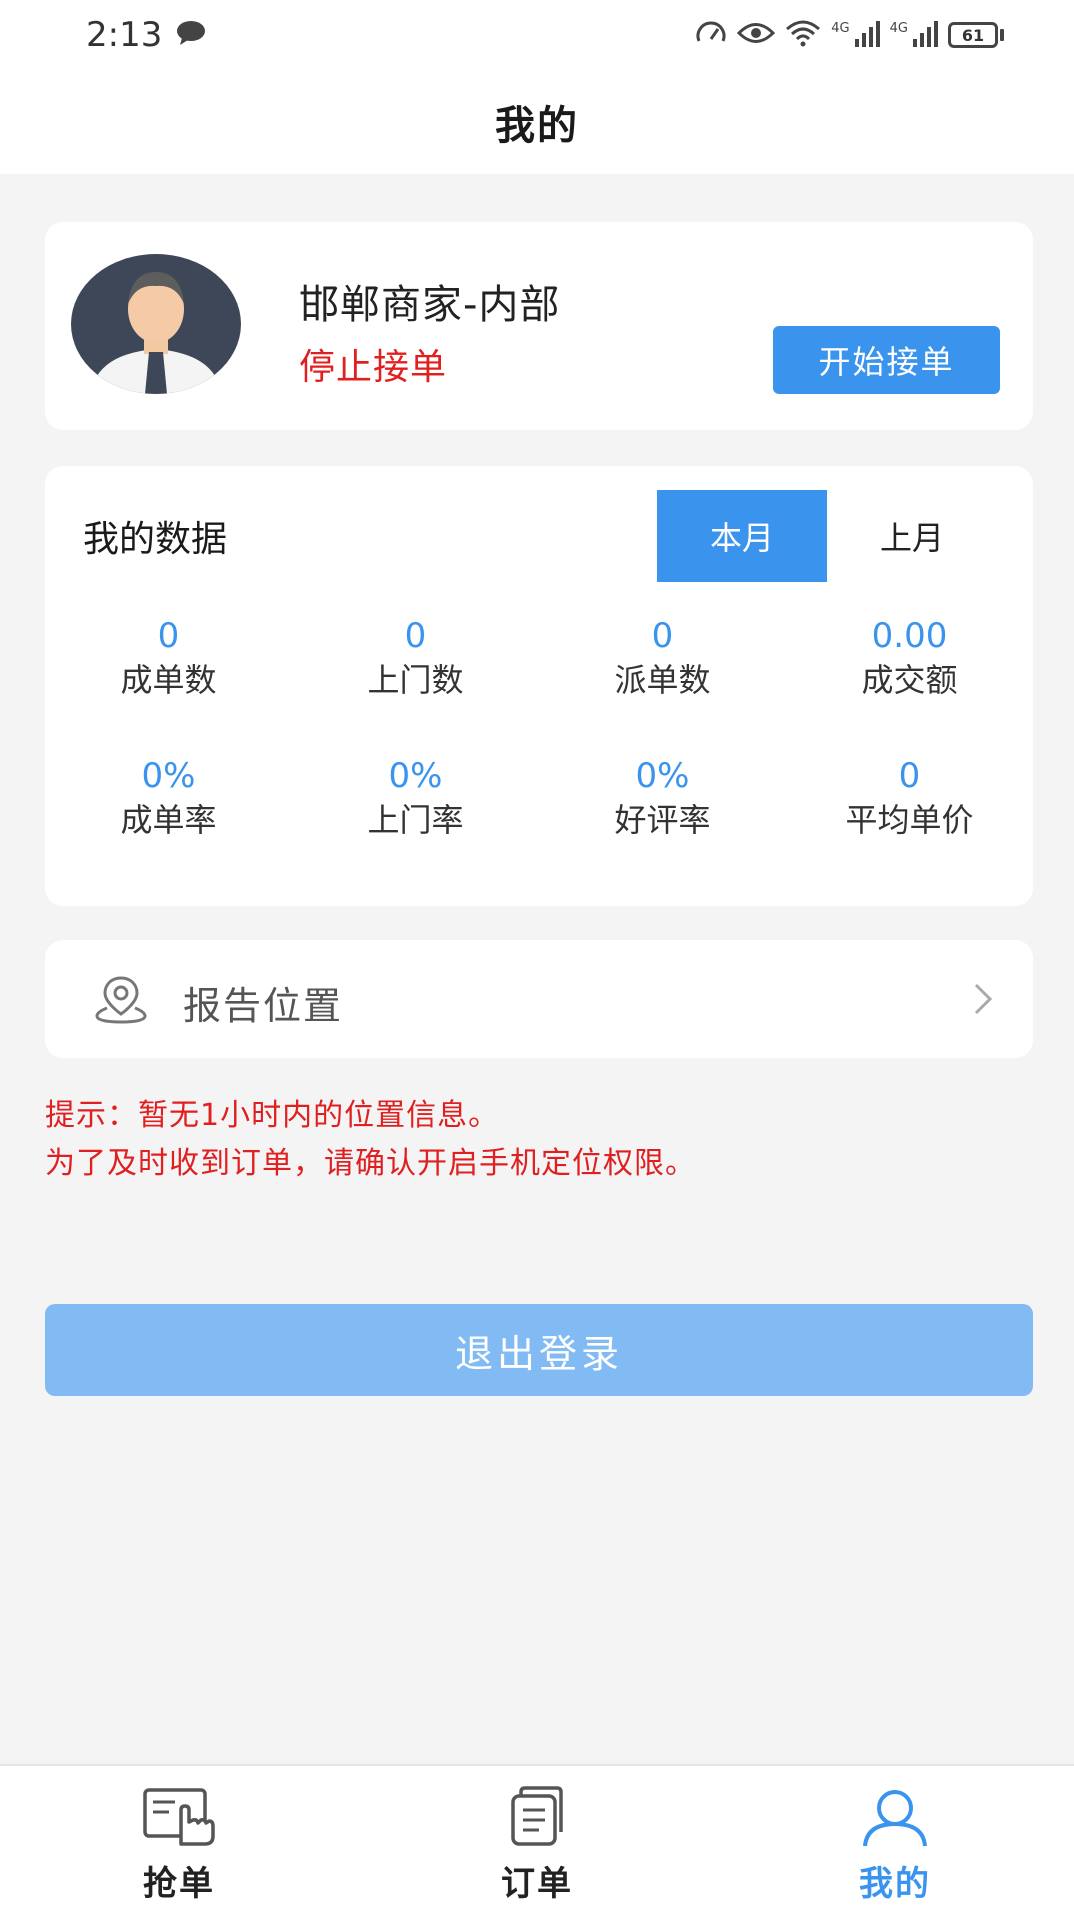 The height and width of the screenshot is (1914, 1074). I want to click on stat-average-price: 0 平均单价, so click(909, 800).